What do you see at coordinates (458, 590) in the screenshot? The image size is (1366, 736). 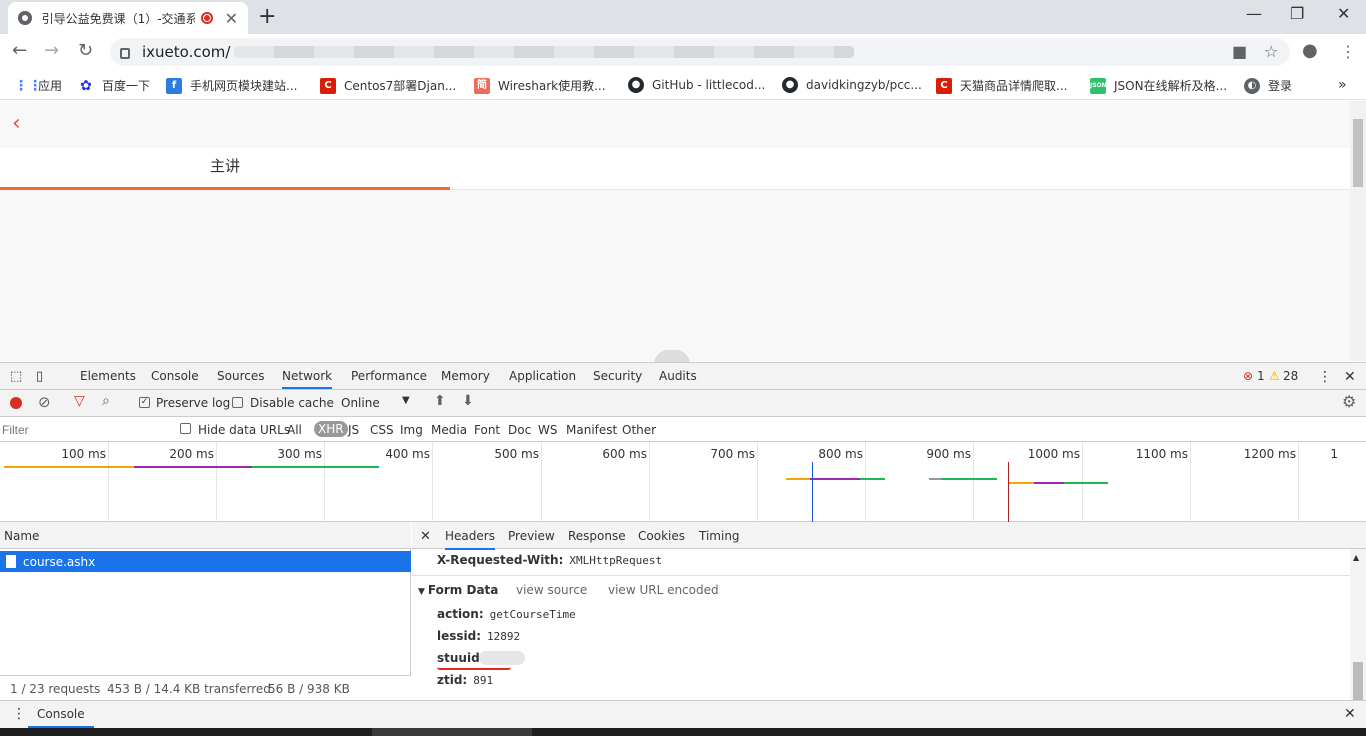 I see `form-data-section-header: ▼ Form Data` at bounding box center [458, 590].